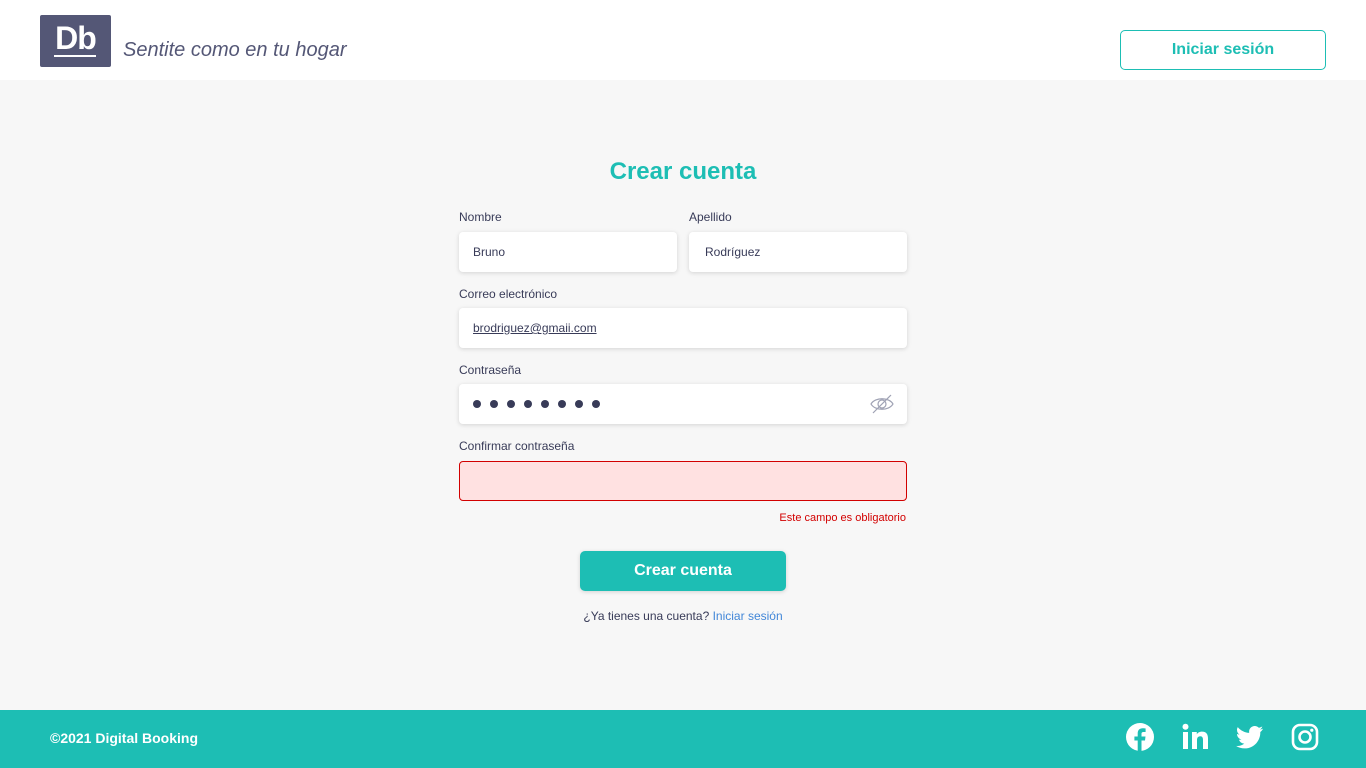 Image resolution: width=1366 pixels, height=768 pixels. I want to click on email-value: brodriguez@gmaii.com, so click(535, 328).